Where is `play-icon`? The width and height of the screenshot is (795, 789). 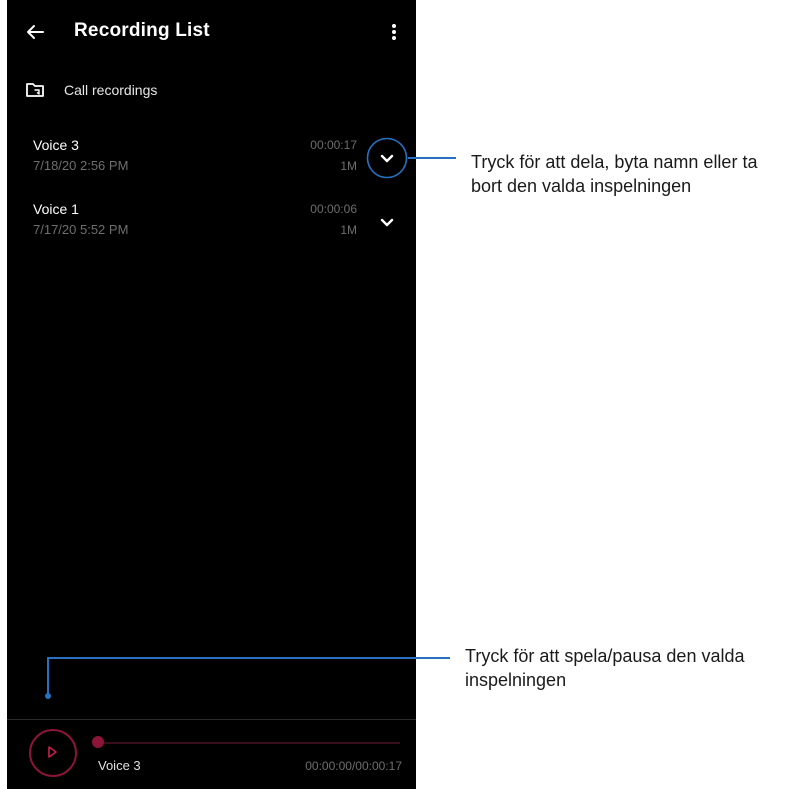 play-icon is located at coordinates (52, 752).